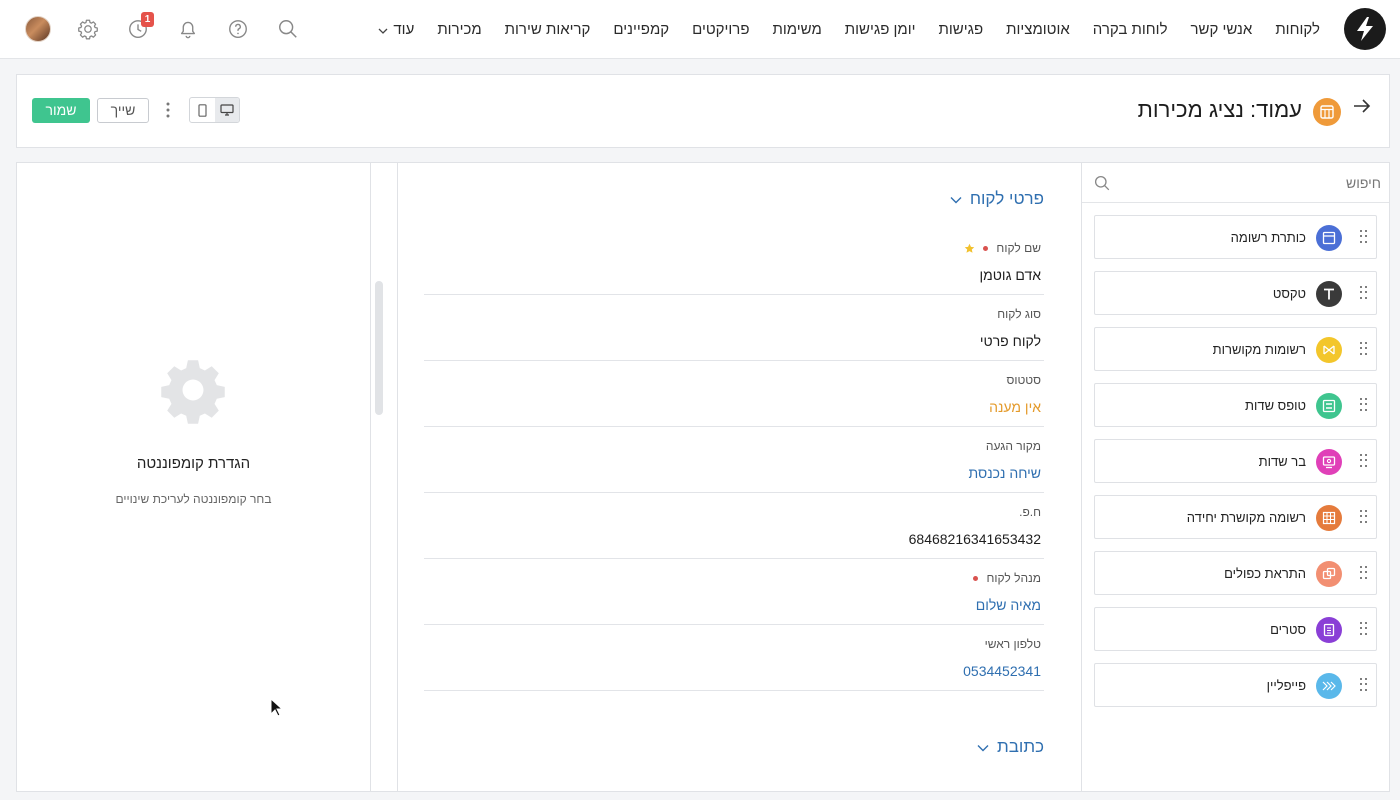 The width and height of the screenshot is (1400, 800). I want to click on phone-link: 0534452341, so click(1002, 671).